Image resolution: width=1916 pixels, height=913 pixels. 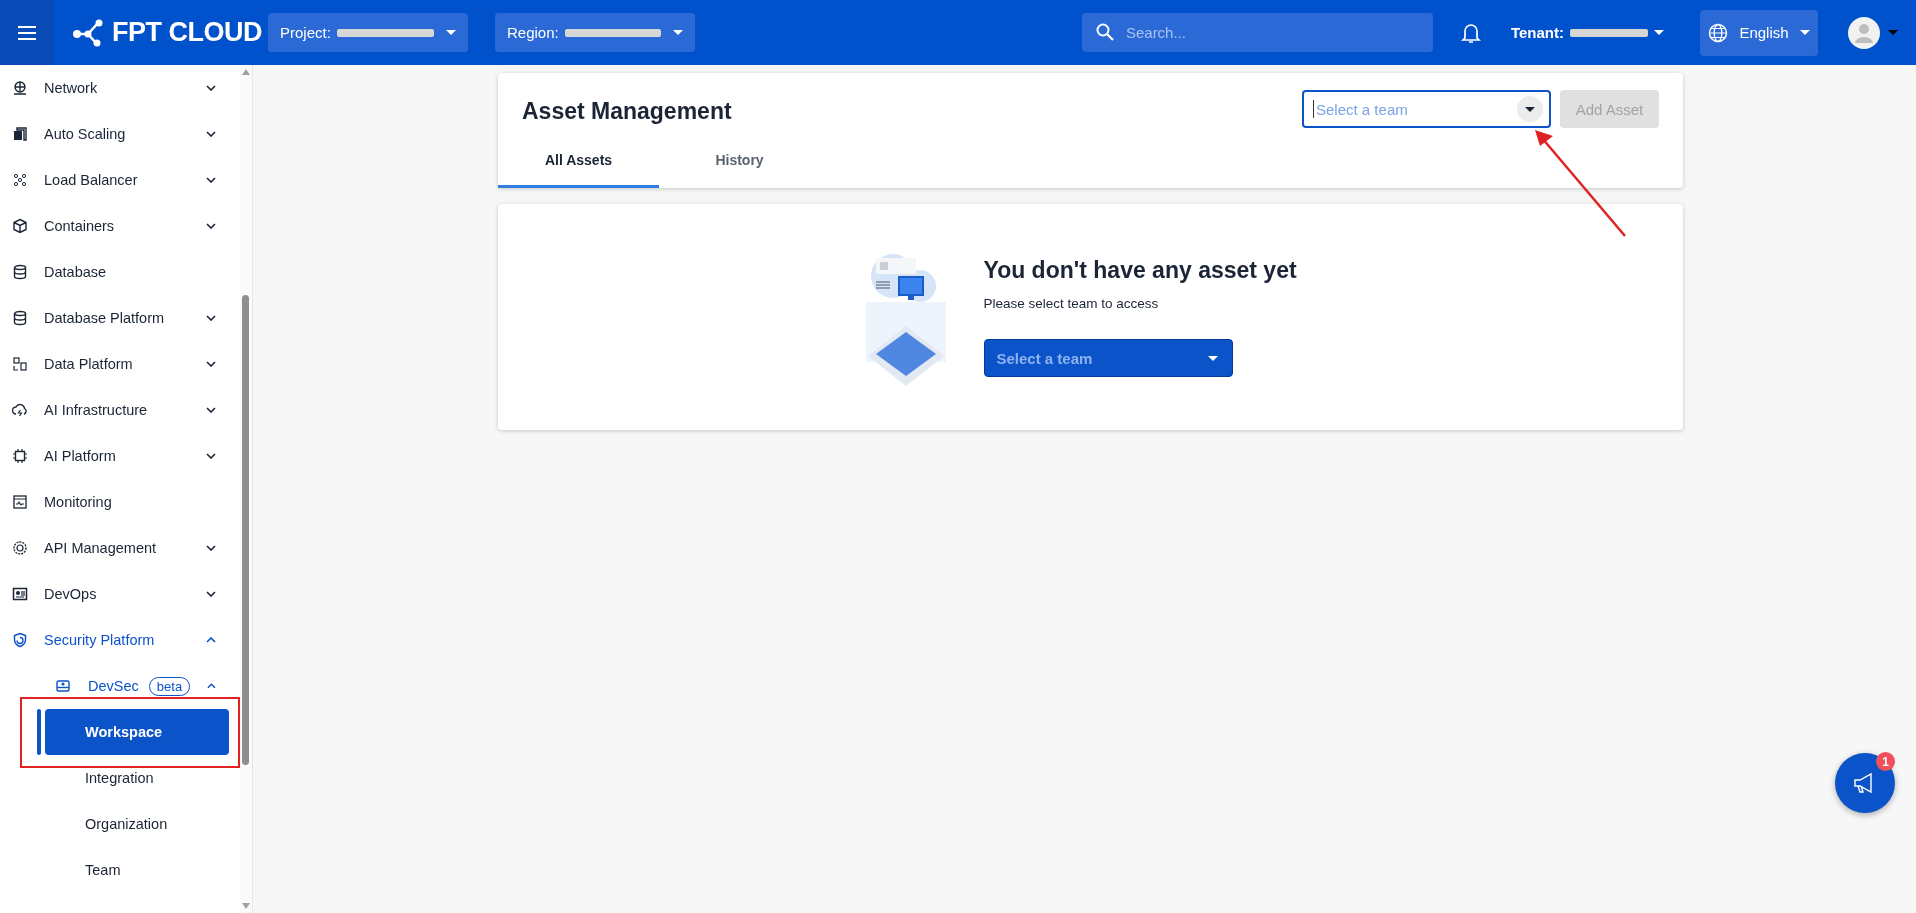 I want to click on tab: All Assets, so click(x=578, y=159).